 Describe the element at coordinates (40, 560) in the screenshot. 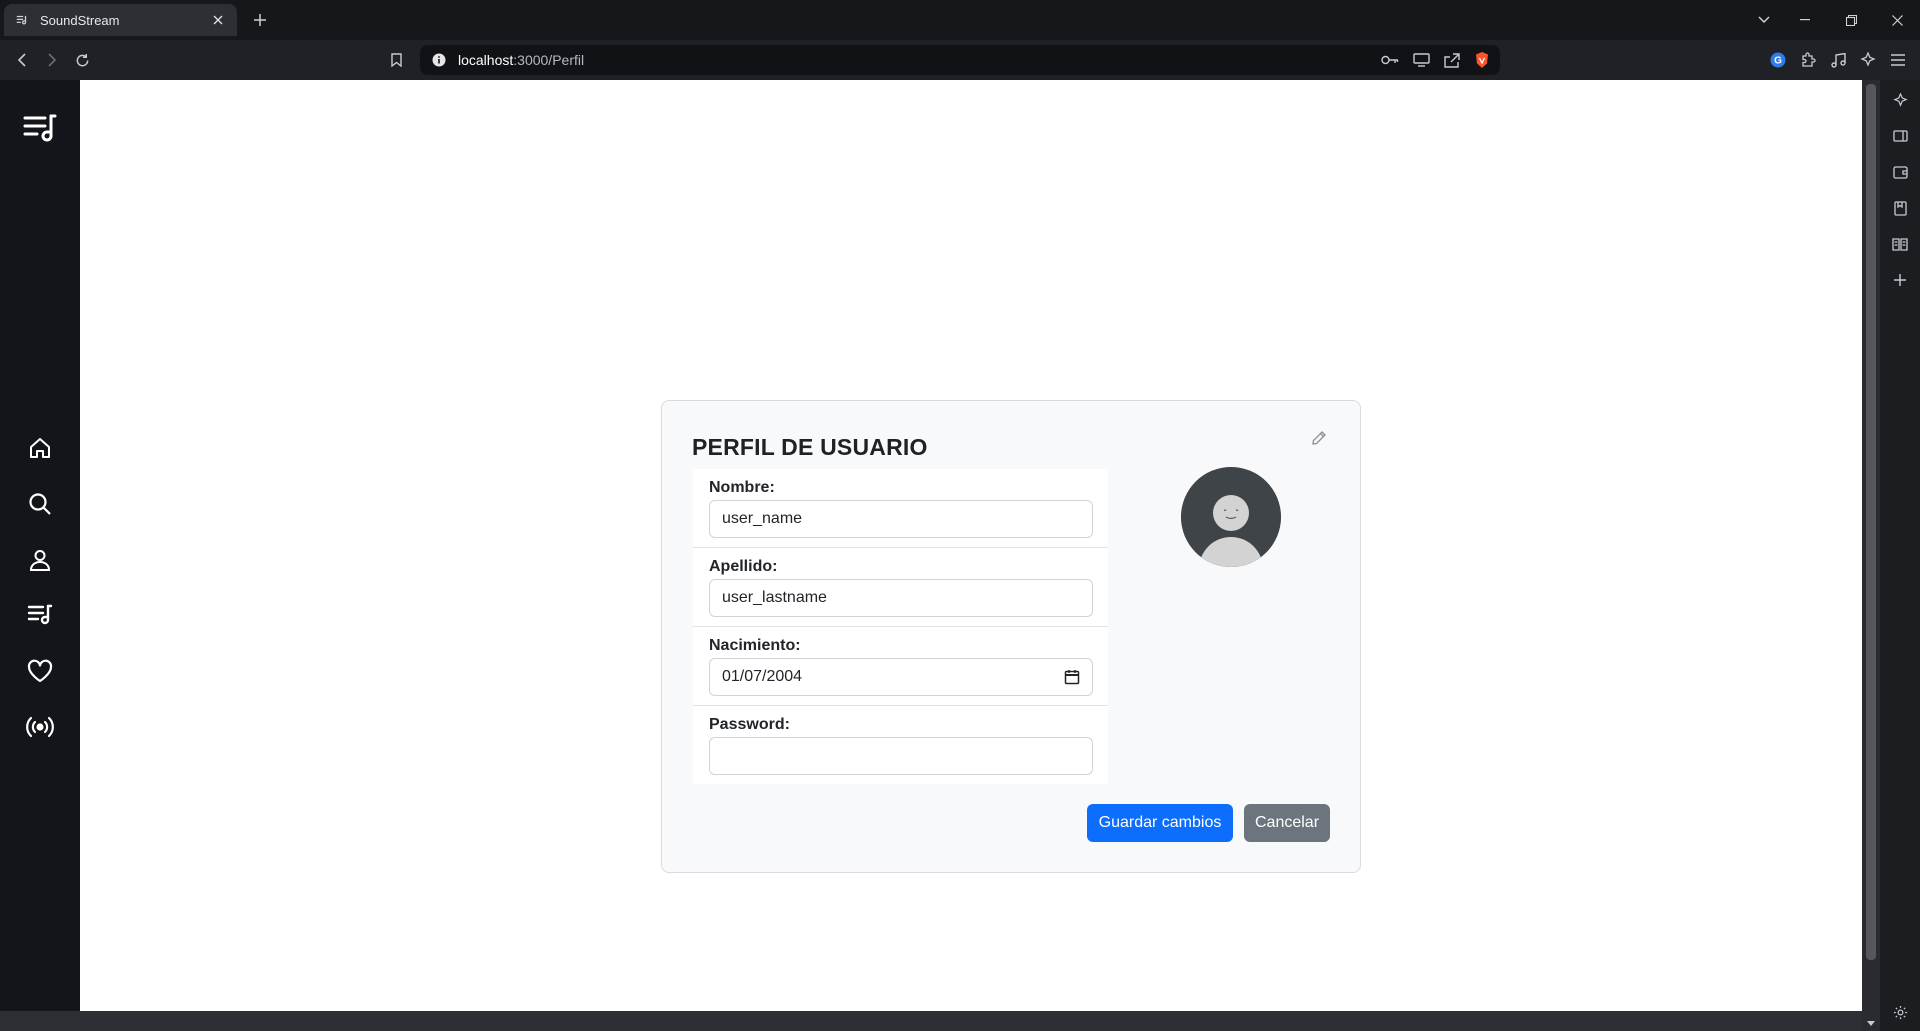

I see `user-icon` at that location.